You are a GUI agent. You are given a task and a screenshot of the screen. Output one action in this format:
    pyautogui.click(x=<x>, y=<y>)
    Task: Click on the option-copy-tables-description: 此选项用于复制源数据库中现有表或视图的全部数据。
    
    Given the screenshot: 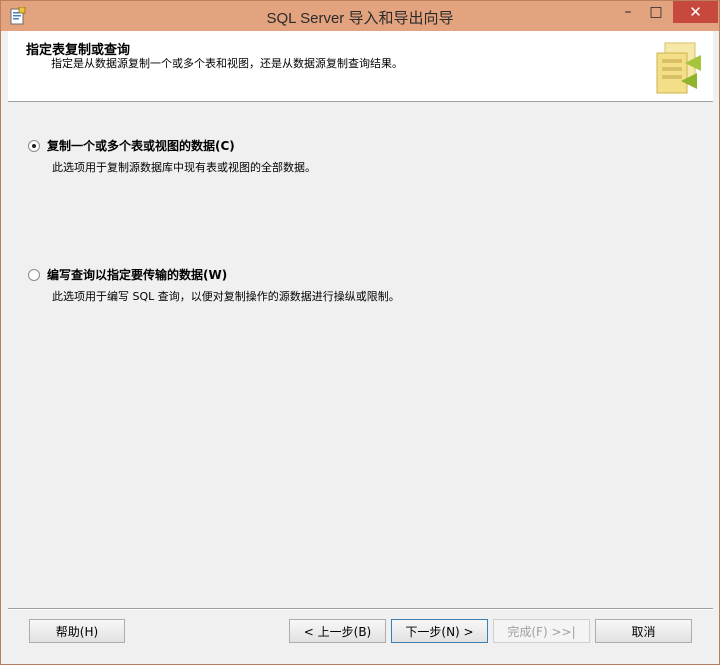 What is the action you would take?
    pyautogui.click(x=184, y=167)
    